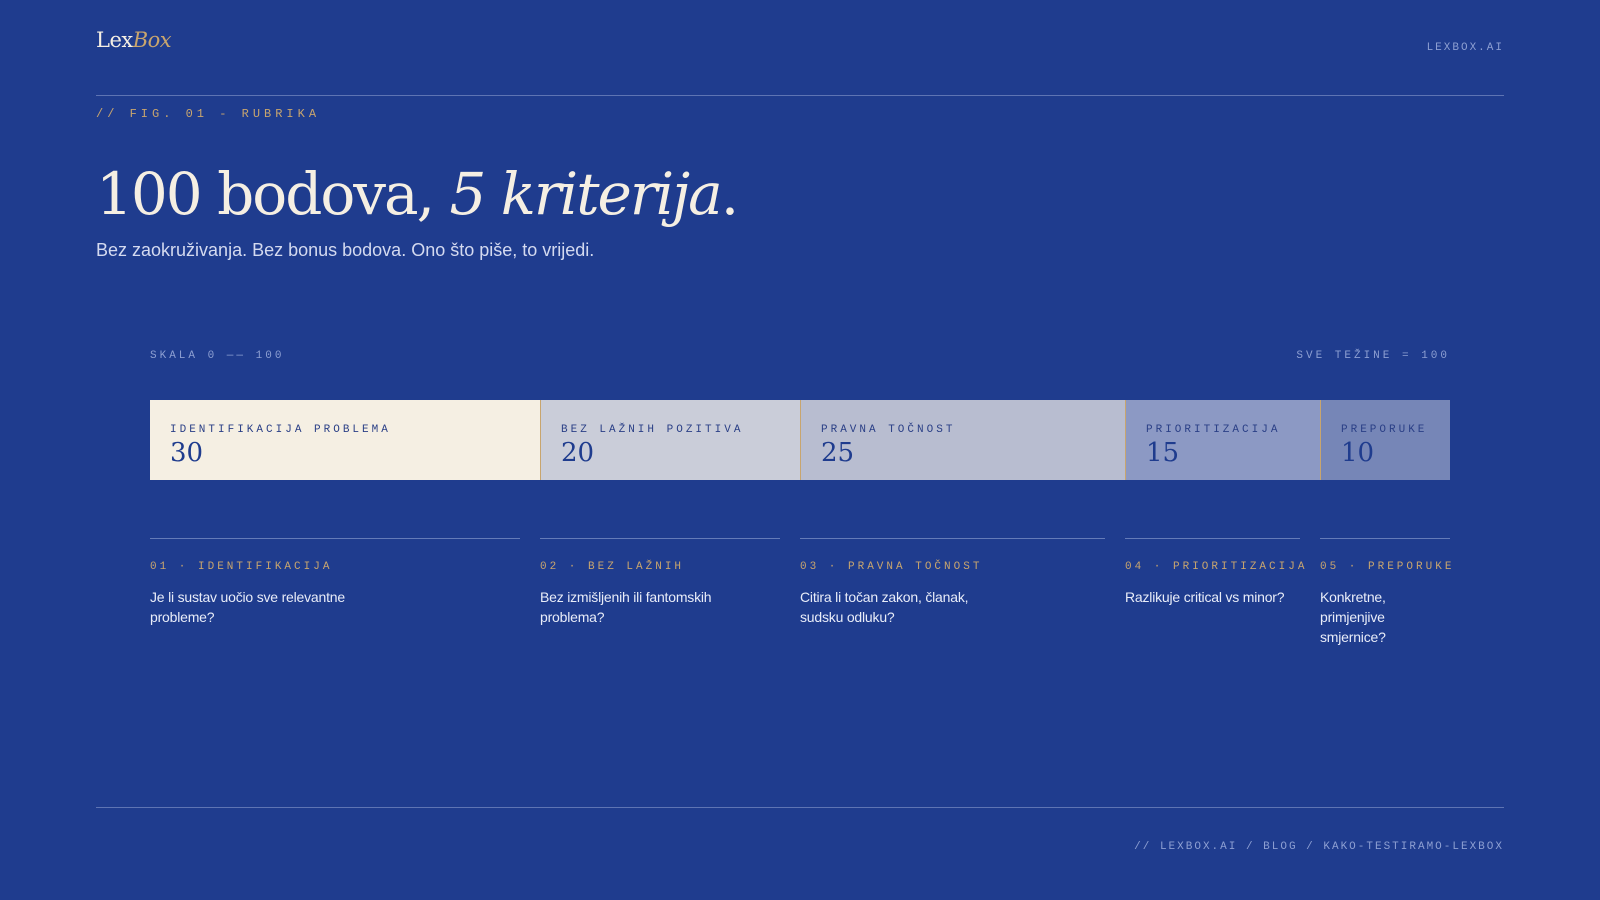 The width and height of the screenshot is (1600, 900). What do you see at coordinates (1353, 617) in the screenshot?
I see `criterion-question: Konkretne, primjenjive smjernice?` at bounding box center [1353, 617].